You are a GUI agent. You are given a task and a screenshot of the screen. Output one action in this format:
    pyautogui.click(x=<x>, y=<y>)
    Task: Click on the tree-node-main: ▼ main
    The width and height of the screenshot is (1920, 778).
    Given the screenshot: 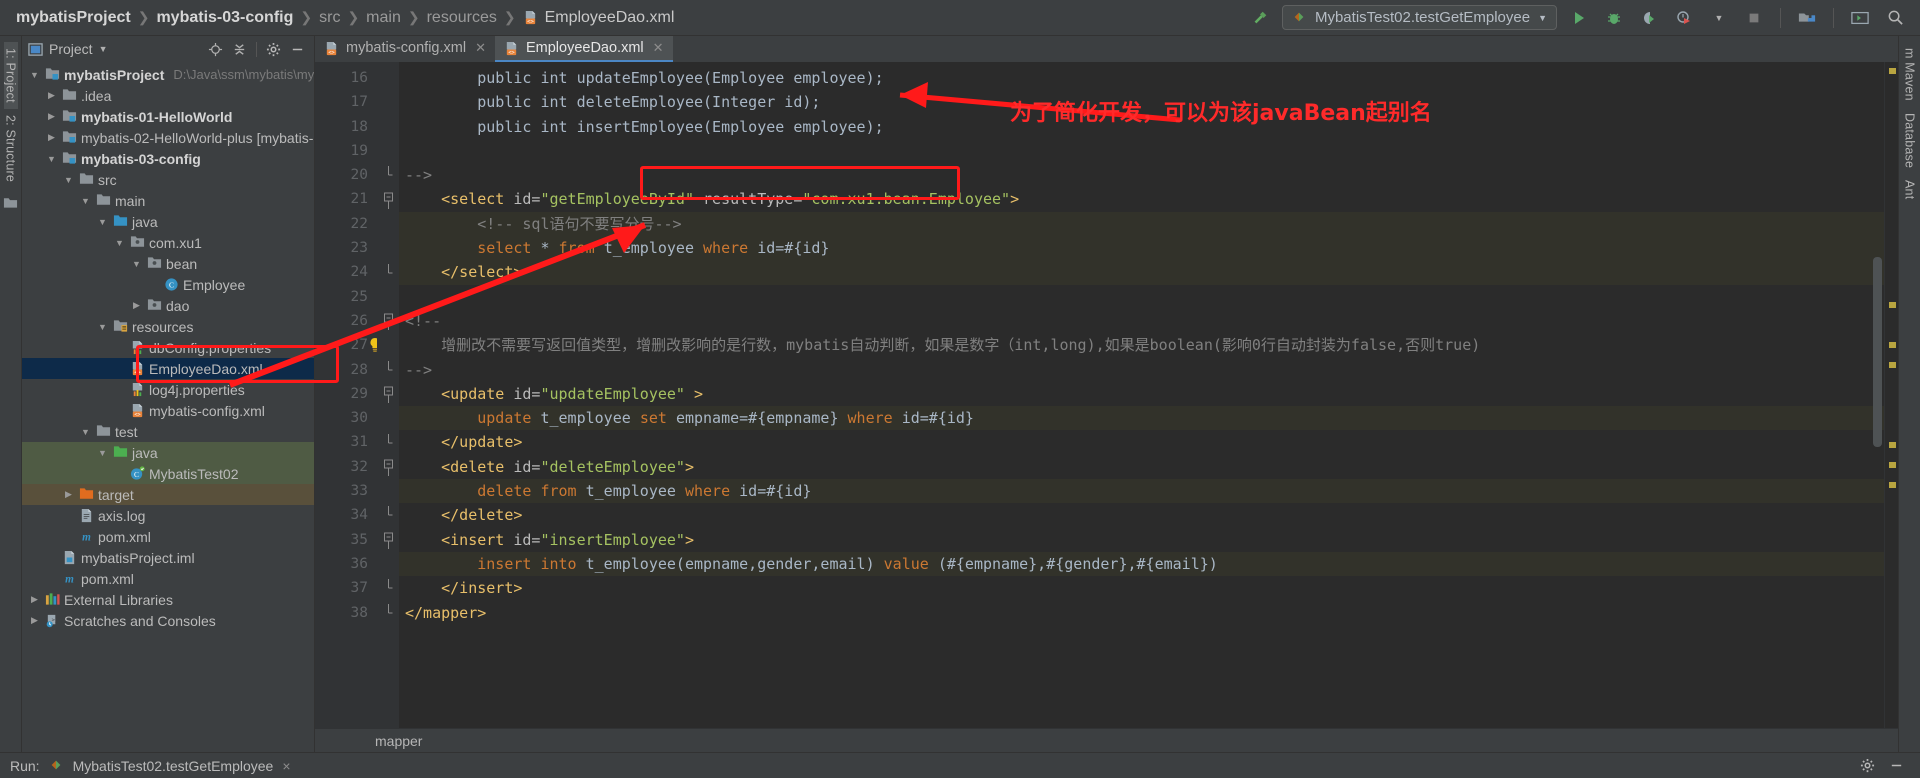 What is the action you would take?
    pyautogui.click(x=168, y=200)
    